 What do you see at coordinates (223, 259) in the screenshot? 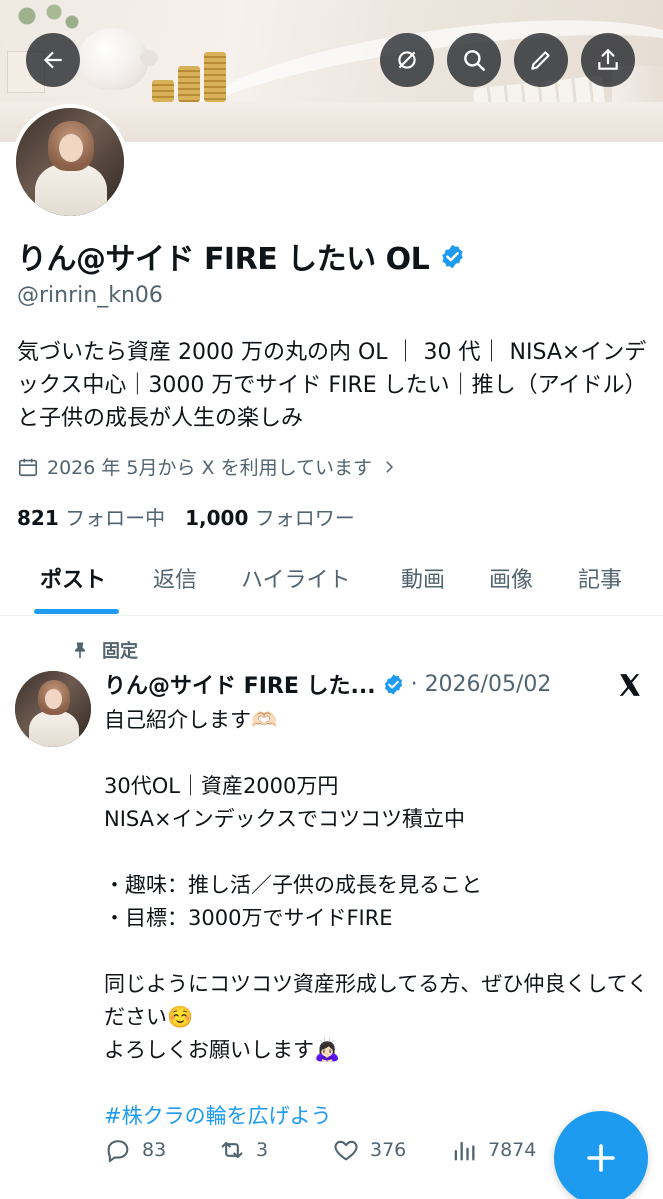
I see `profile-name: りん@サイド FIRE したい OL` at bounding box center [223, 259].